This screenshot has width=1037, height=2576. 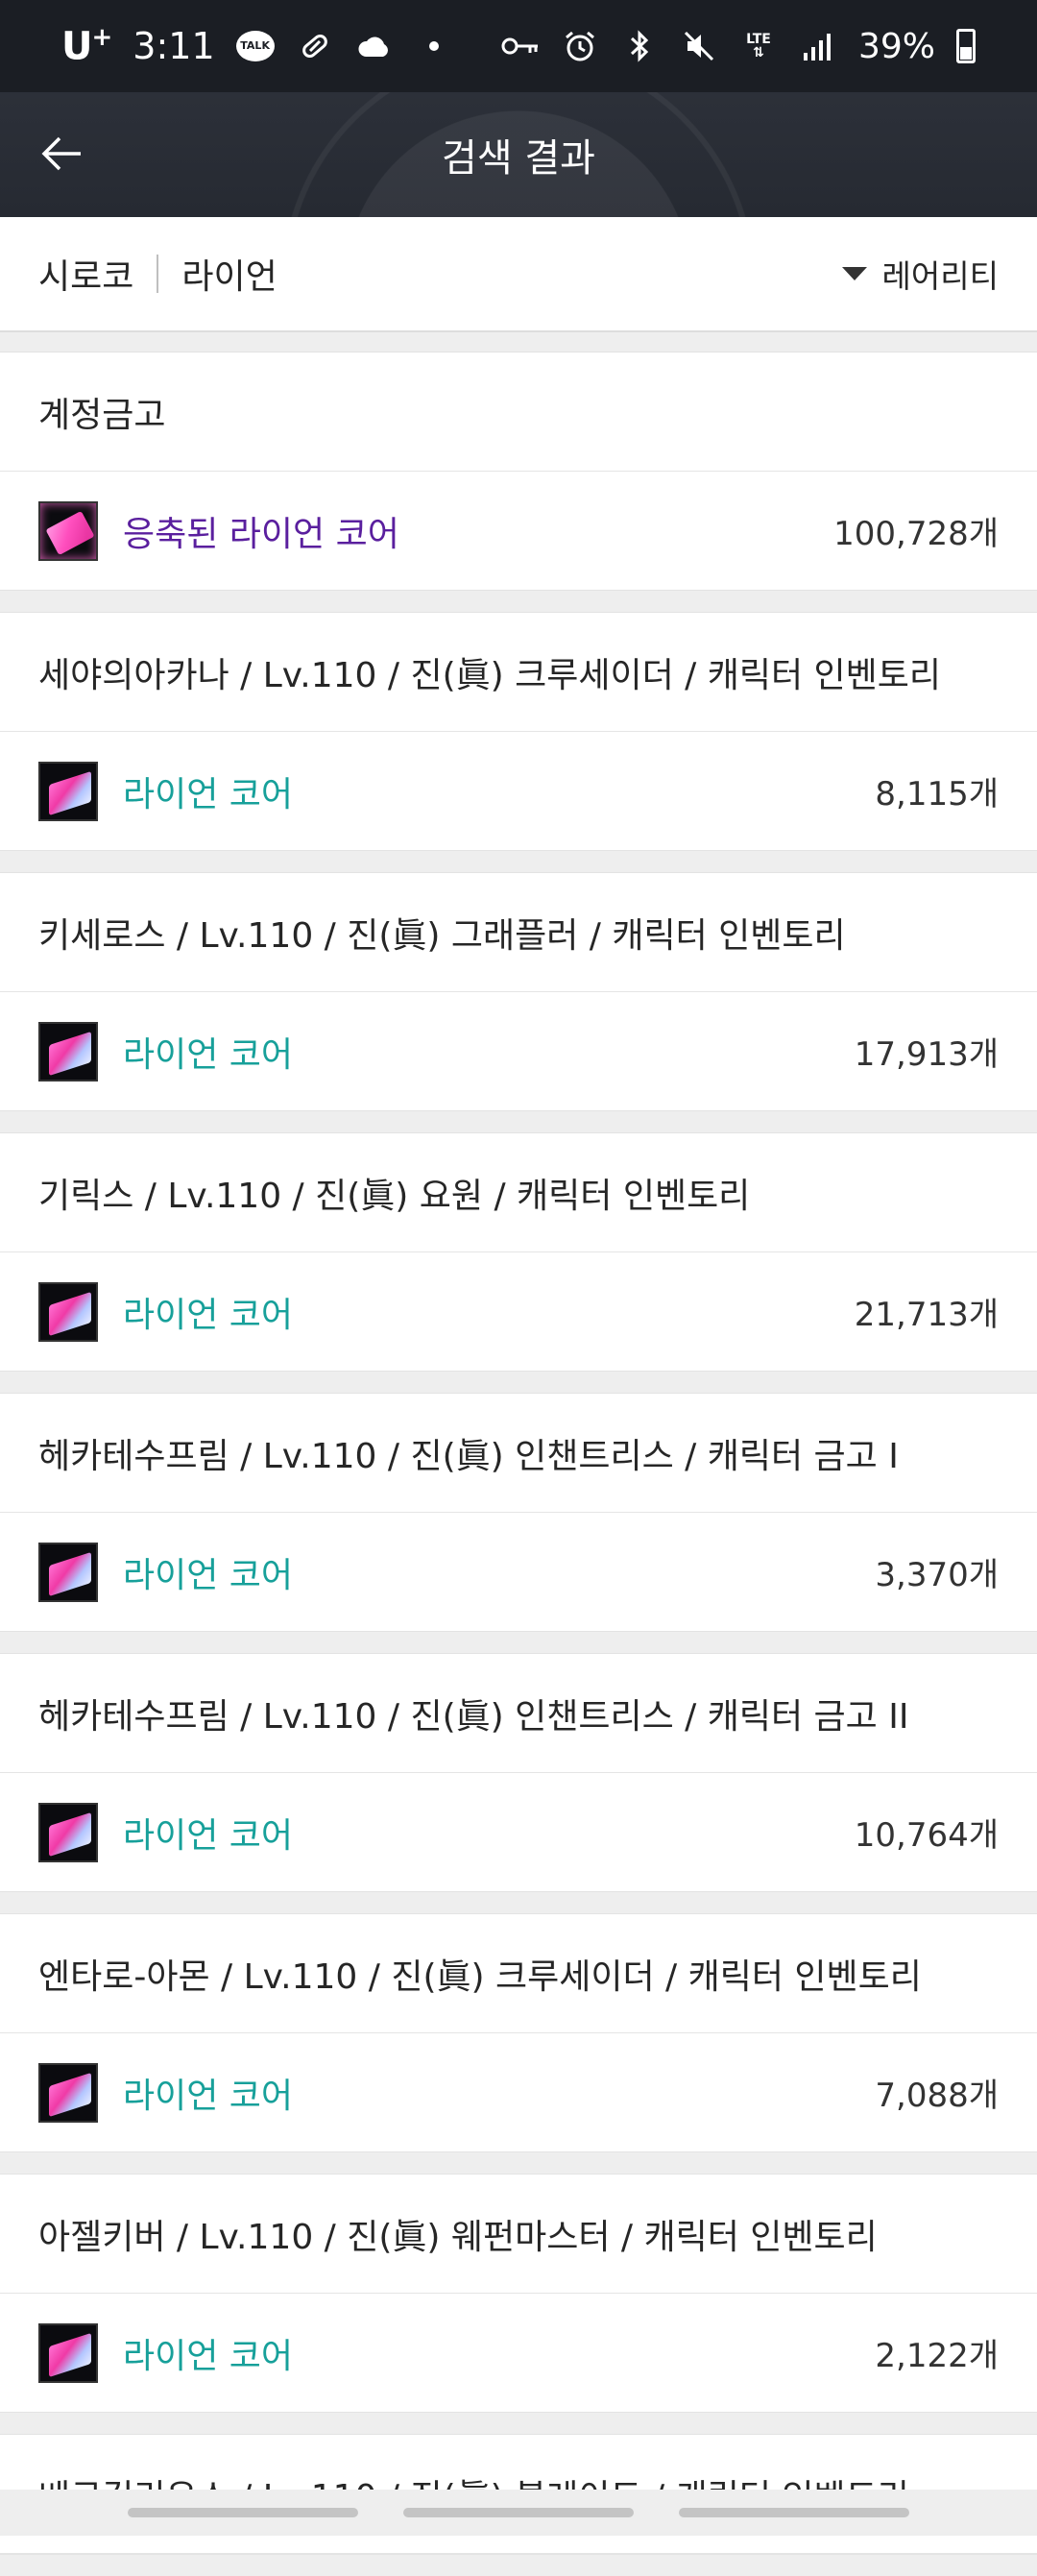 What do you see at coordinates (518, 1051) in the screenshot?
I see `item-row: 라이언 코어 17,913개` at bounding box center [518, 1051].